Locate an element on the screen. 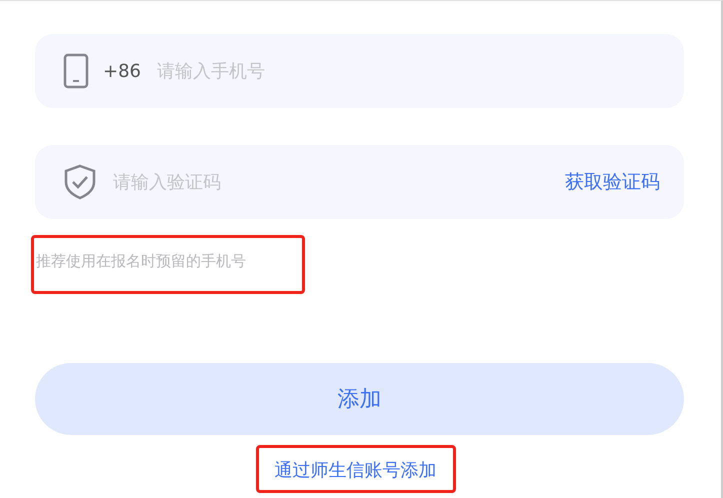 This screenshot has width=723, height=498. phone-icon is located at coordinates (76, 71).